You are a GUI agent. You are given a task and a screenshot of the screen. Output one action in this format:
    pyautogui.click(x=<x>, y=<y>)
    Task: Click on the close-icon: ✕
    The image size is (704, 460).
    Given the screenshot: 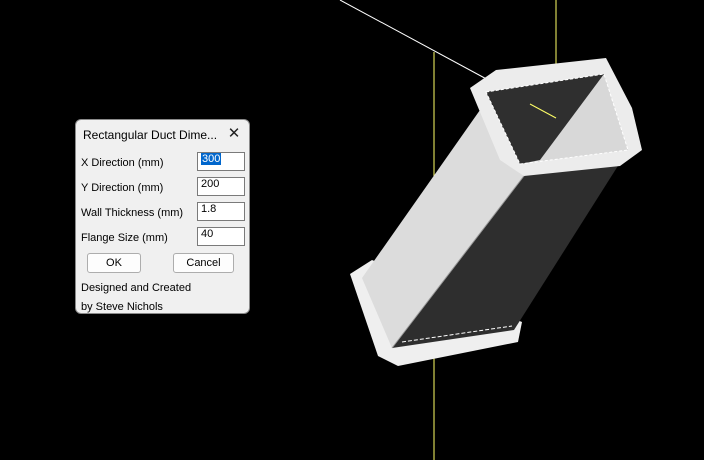 What is the action you would take?
    pyautogui.click(x=234, y=134)
    